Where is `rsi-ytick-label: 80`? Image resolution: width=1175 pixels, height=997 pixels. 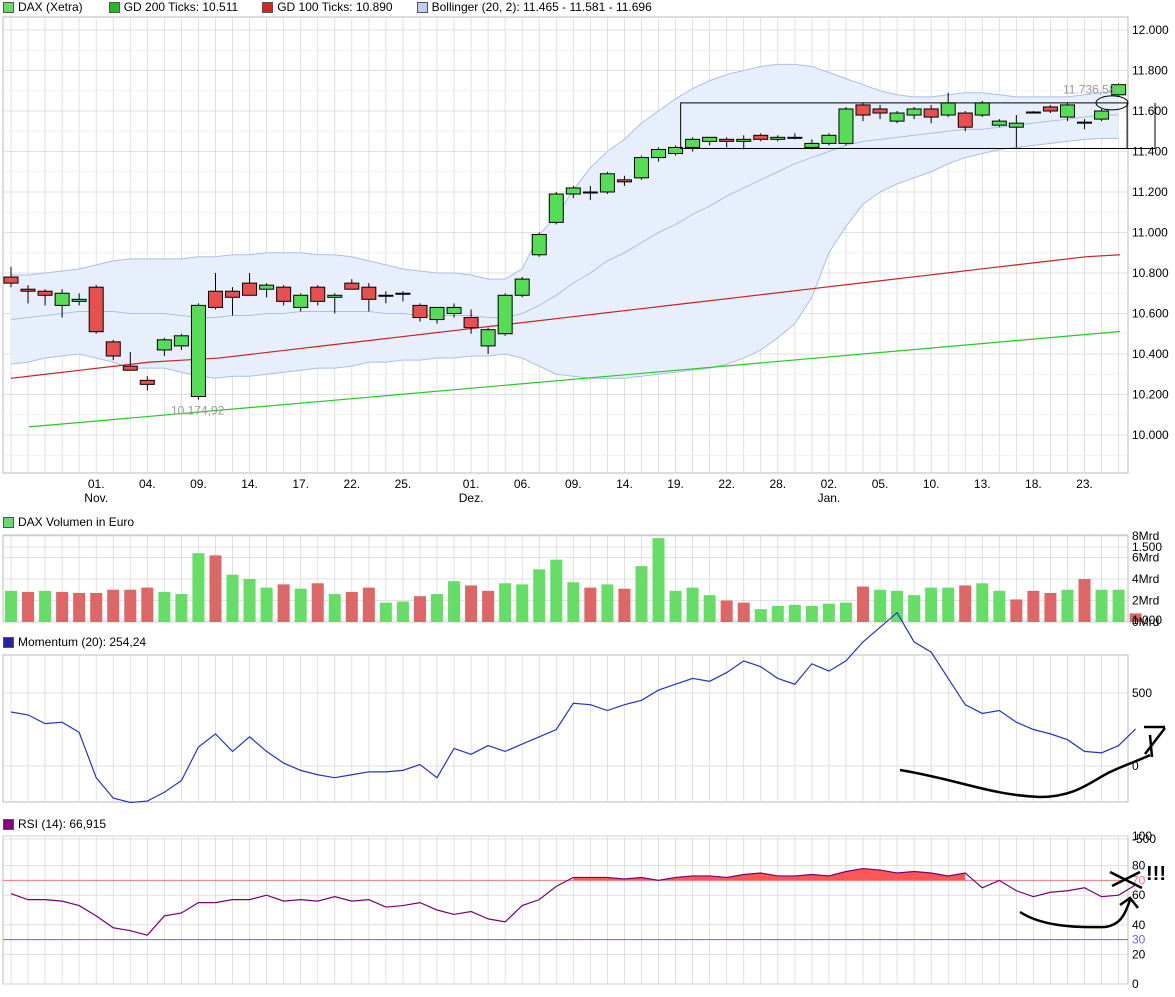
rsi-ytick-label: 80 is located at coordinates (1139, 866).